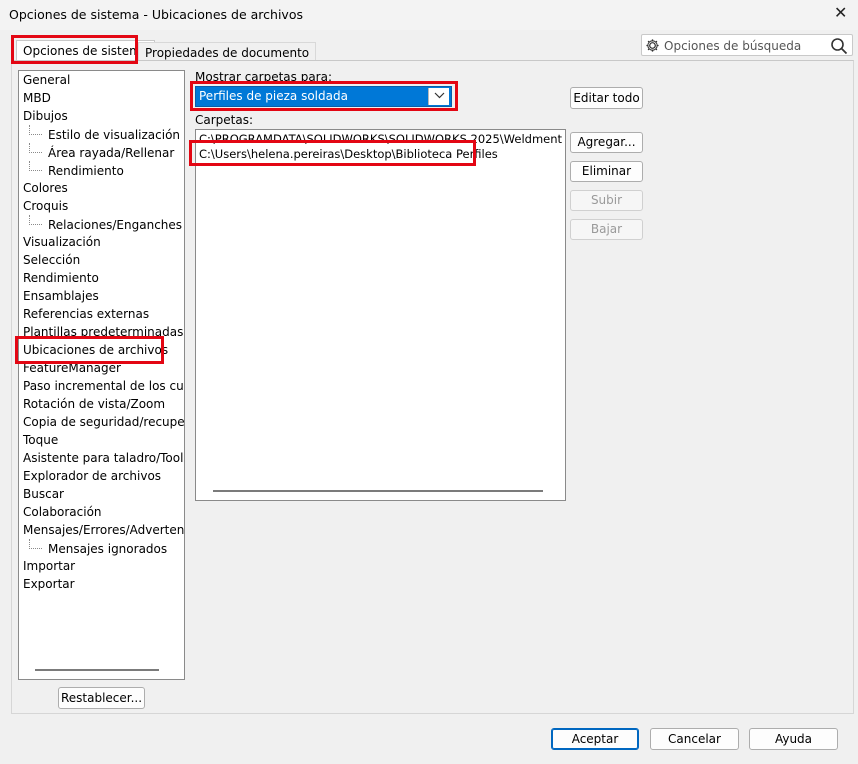  What do you see at coordinates (114, 135) in the screenshot?
I see `tree-item-label: Estilo de visualización` at bounding box center [114, 135].